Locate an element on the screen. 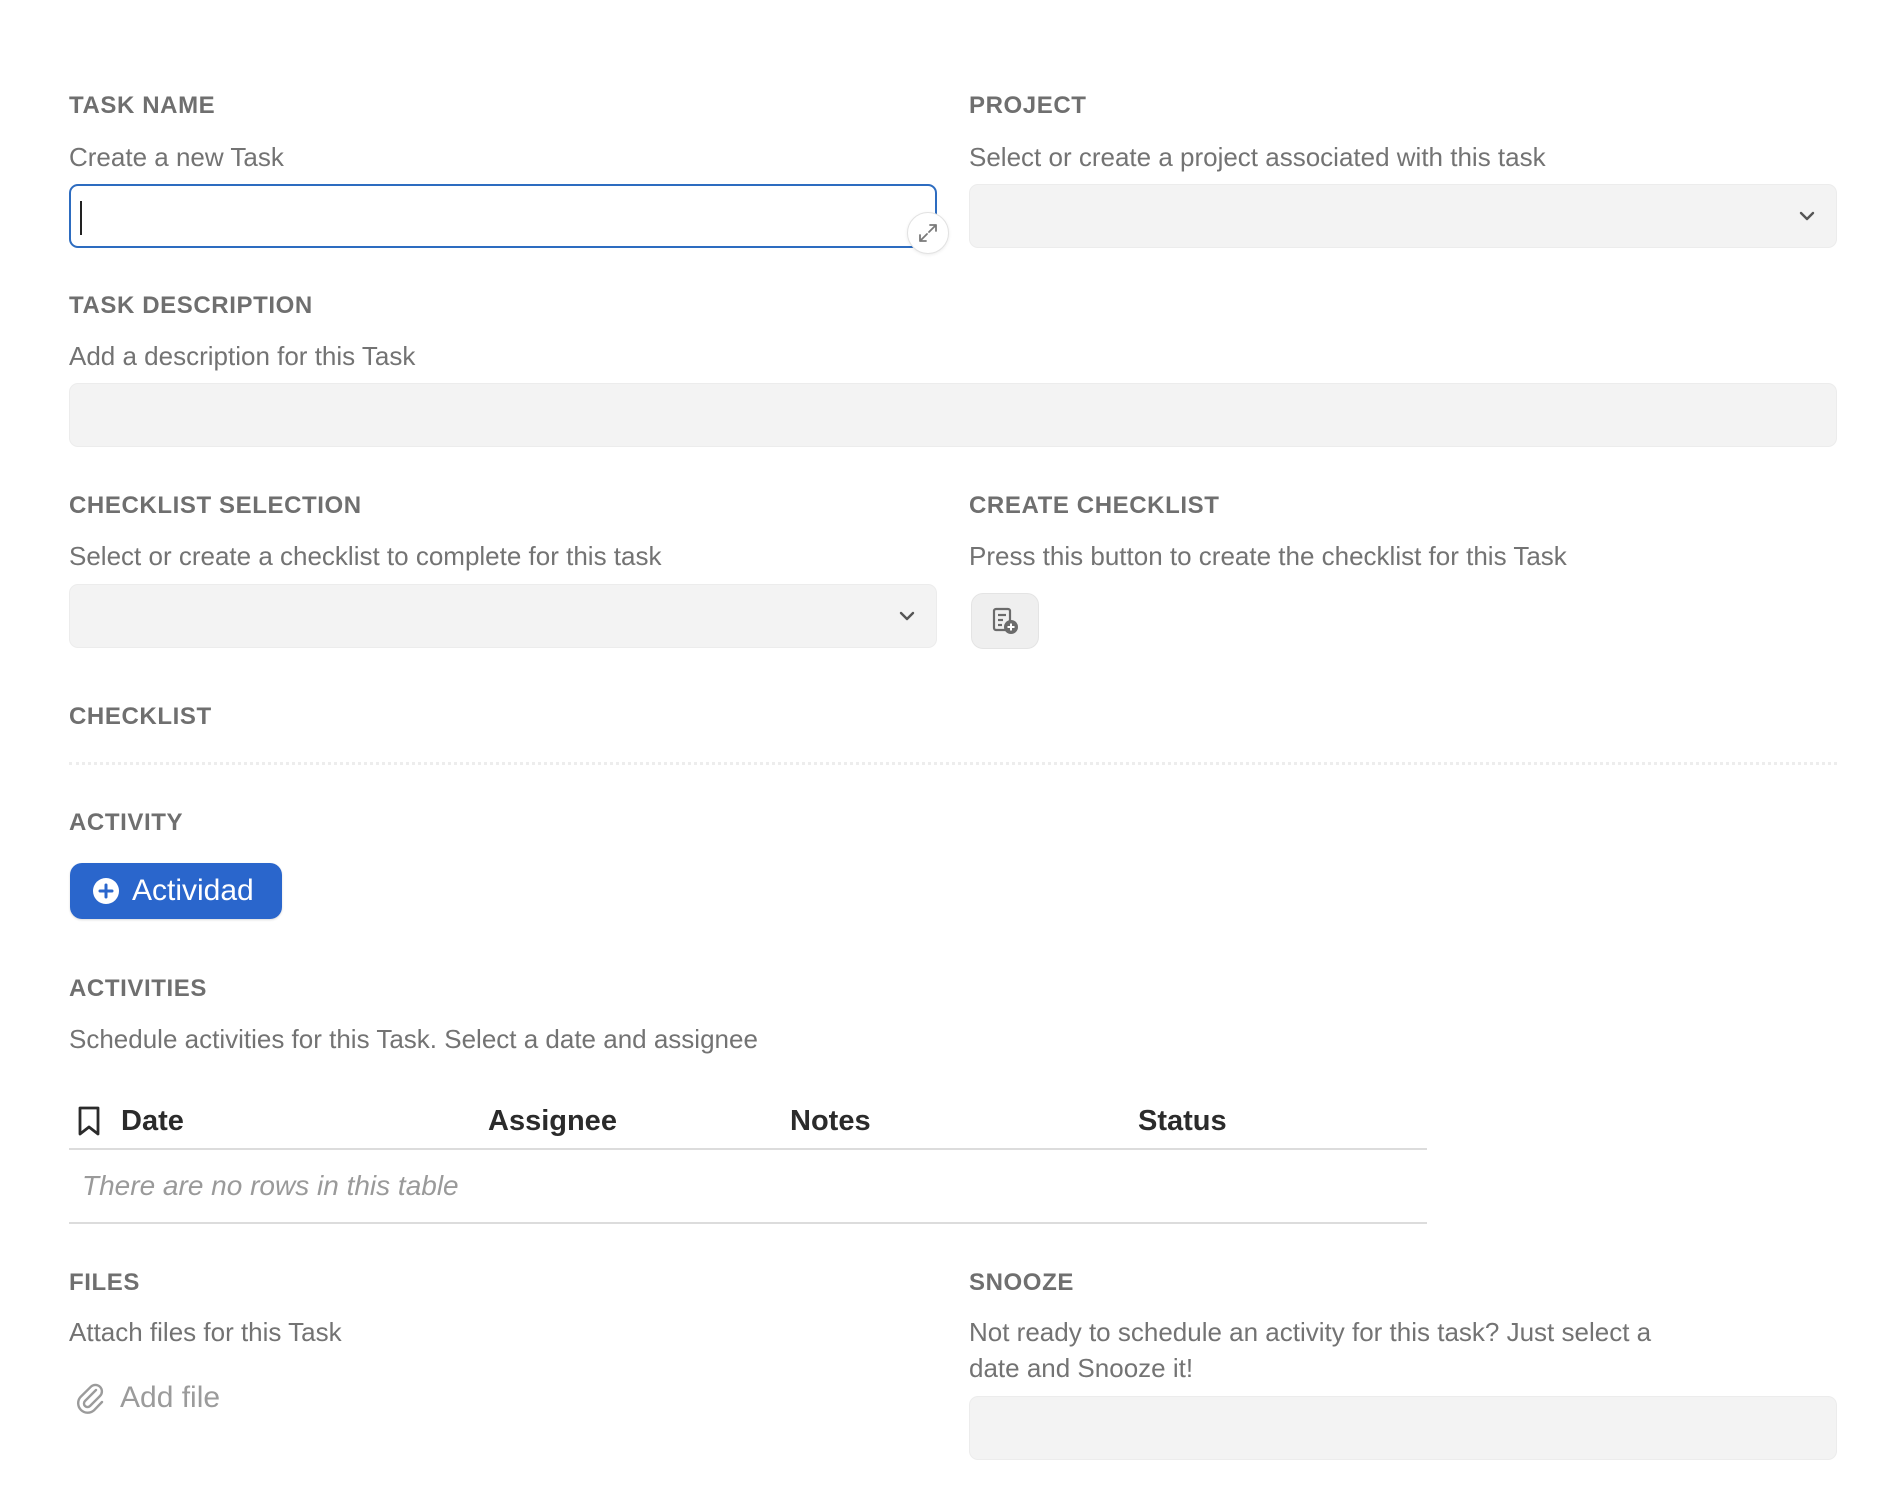 Image resolution: width=1888 pixels, height=1506 pixels. checklist-select is located at coordinates (503, 616).